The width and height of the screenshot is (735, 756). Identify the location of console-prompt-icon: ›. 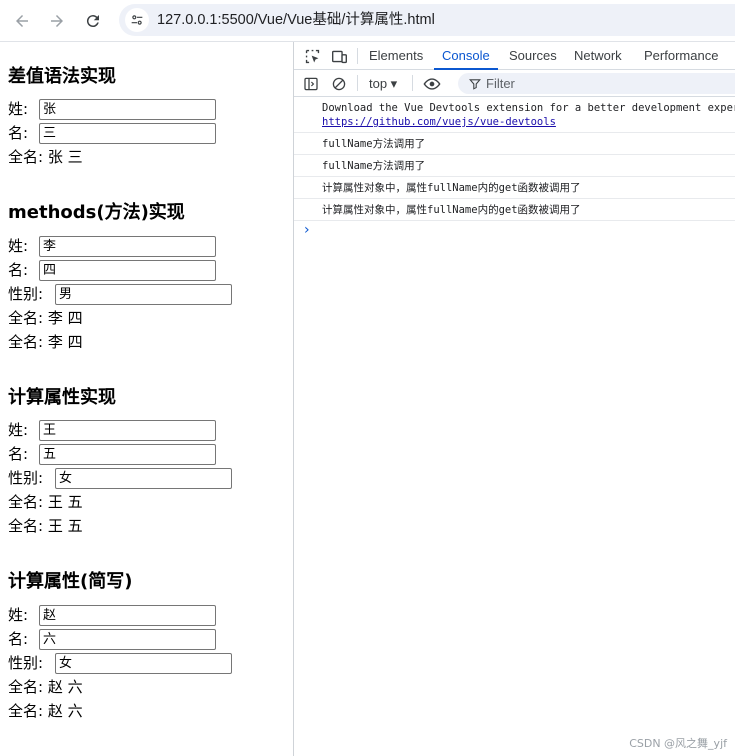
(307, 230).